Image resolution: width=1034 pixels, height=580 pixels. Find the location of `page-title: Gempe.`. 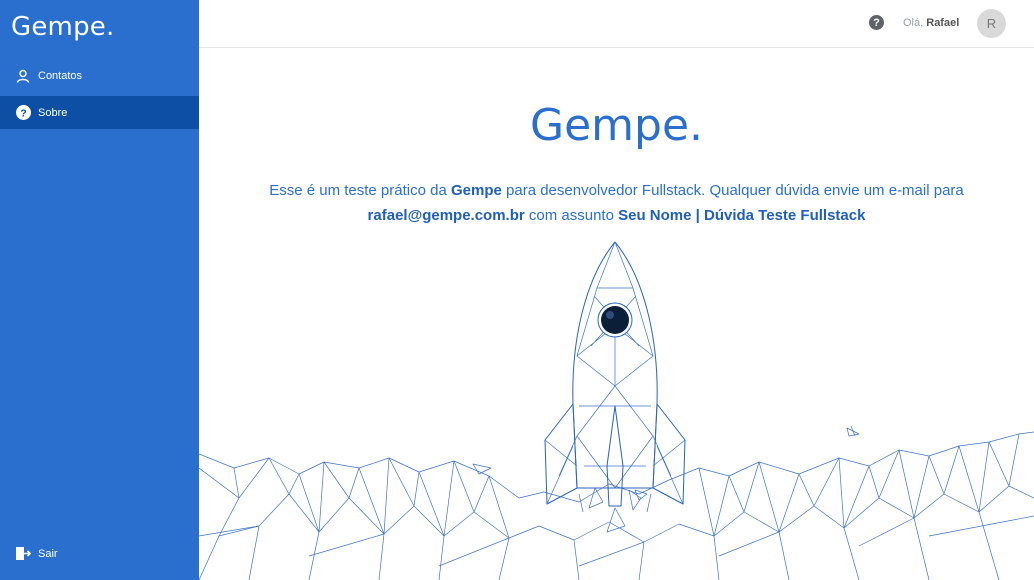

page-title: Gempe. is located at coordinates (616, 125).